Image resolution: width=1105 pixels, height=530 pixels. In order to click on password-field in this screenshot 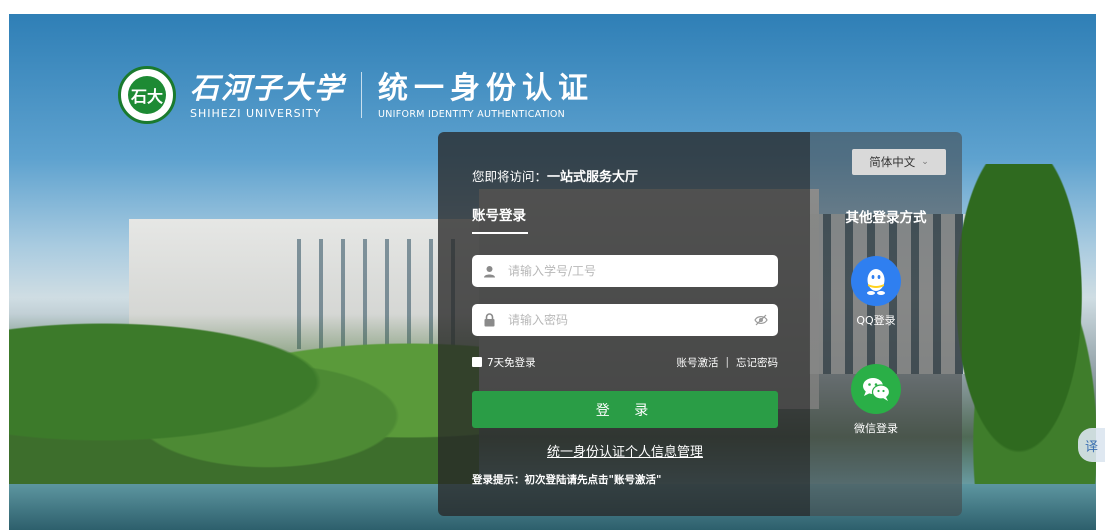, I will do `click(625, 320)`.